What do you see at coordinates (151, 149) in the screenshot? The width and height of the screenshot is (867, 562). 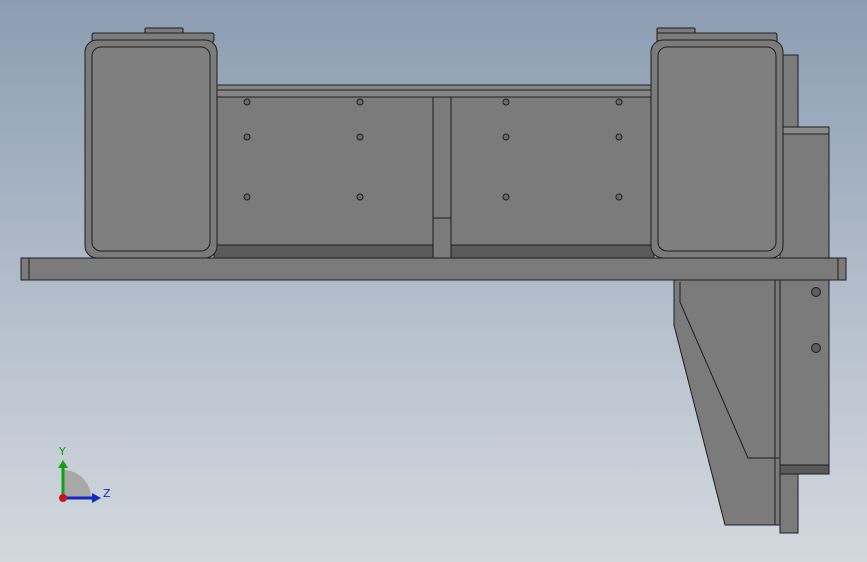 I see `left-tank-inner` at bounding box center [151, 149].